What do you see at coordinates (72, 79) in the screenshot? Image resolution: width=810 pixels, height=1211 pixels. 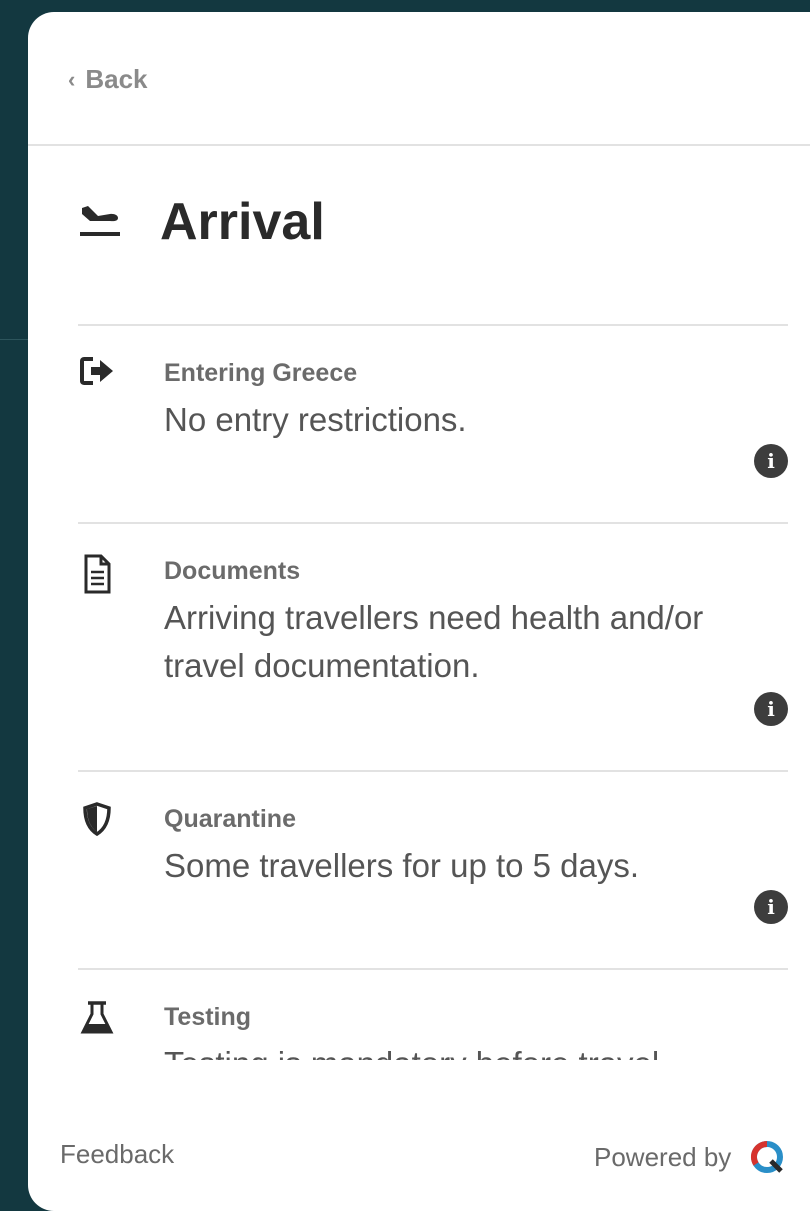 I see `chevron-left-icon: ‹` at bounding box center [72, 79].